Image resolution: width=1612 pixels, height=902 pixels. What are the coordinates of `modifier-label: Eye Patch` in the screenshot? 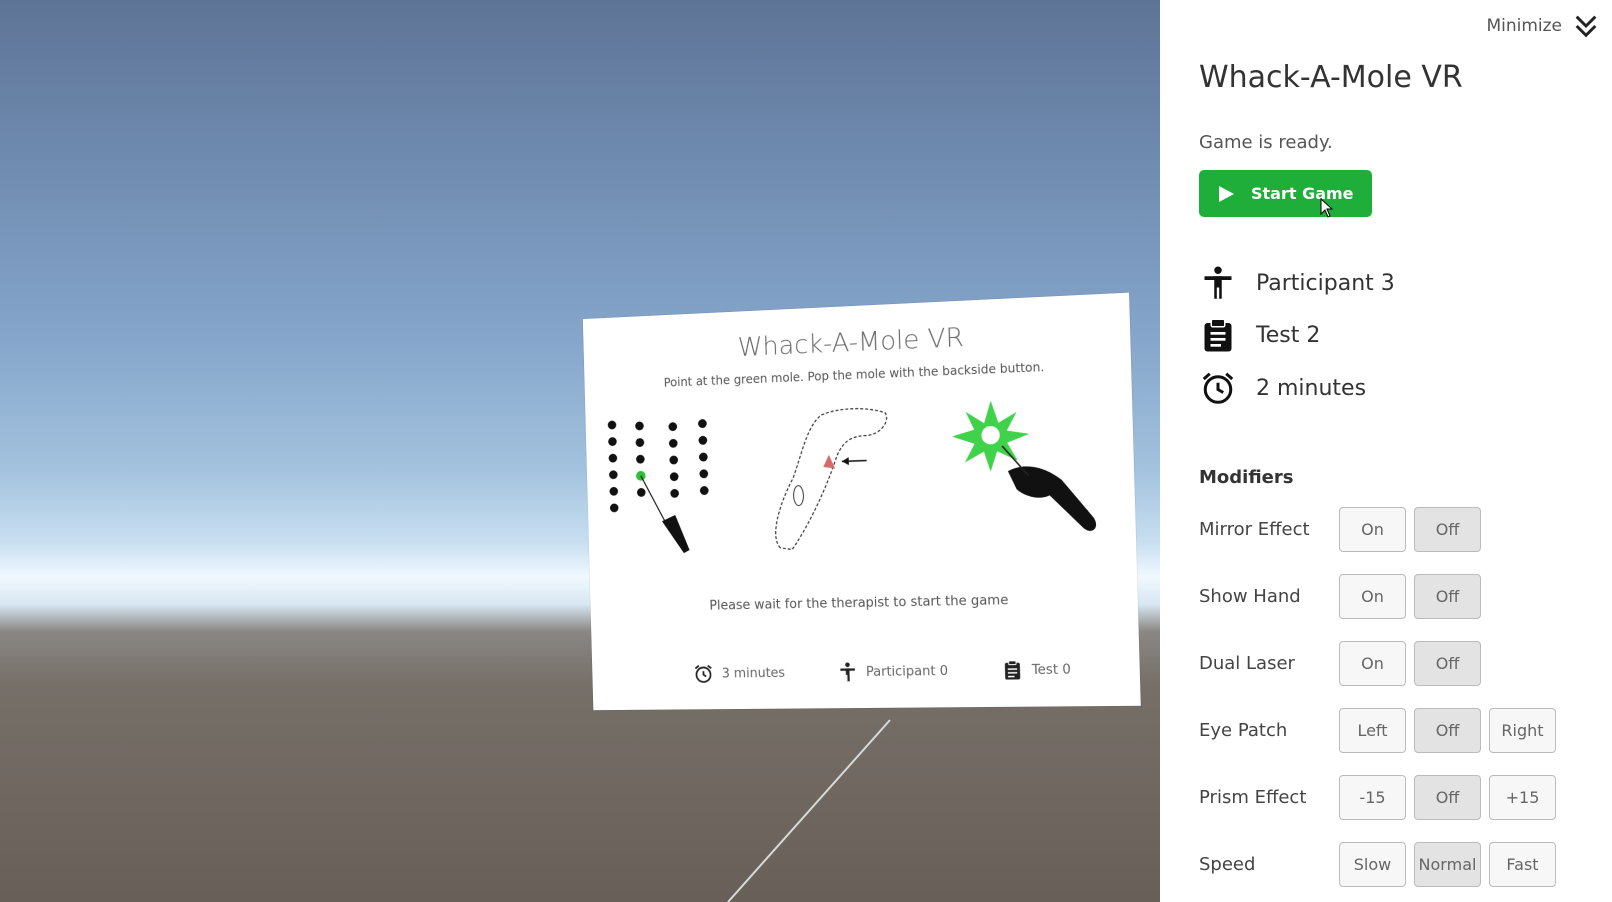 It's located at (1243, 730).